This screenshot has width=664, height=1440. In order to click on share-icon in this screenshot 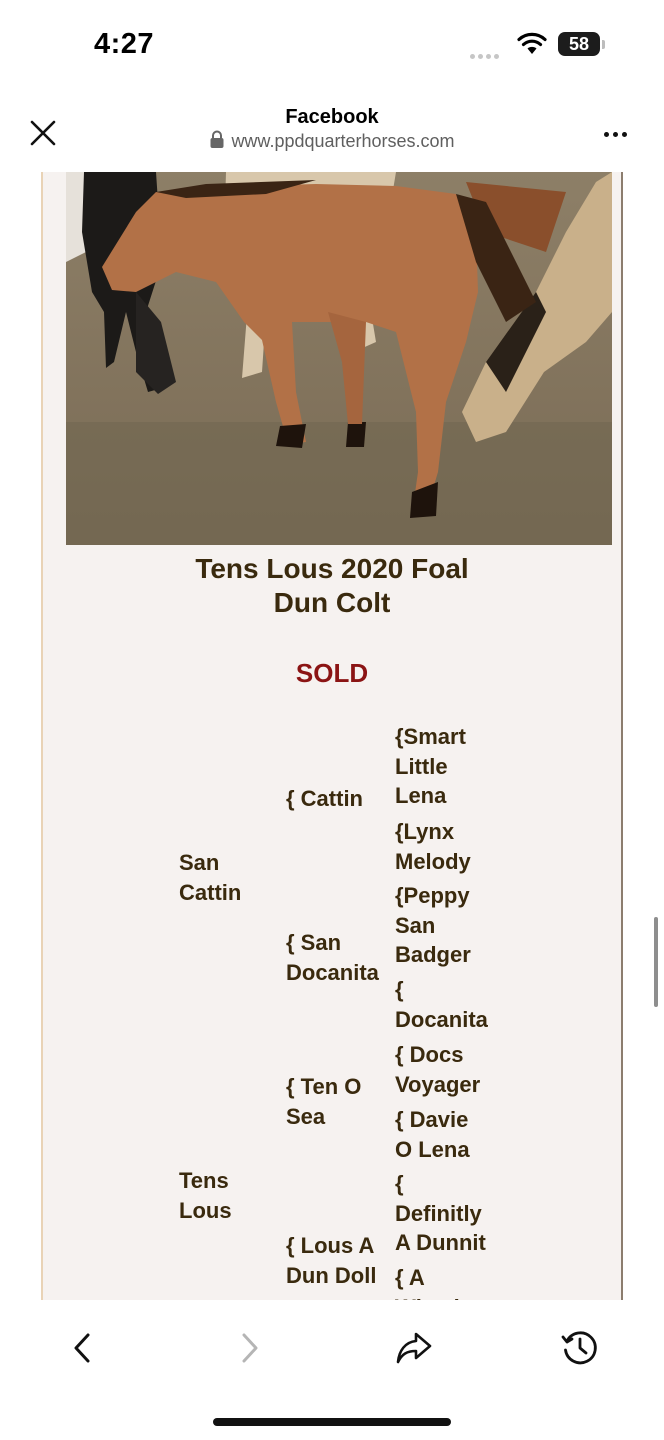, I will do `click(414, 1348)`.